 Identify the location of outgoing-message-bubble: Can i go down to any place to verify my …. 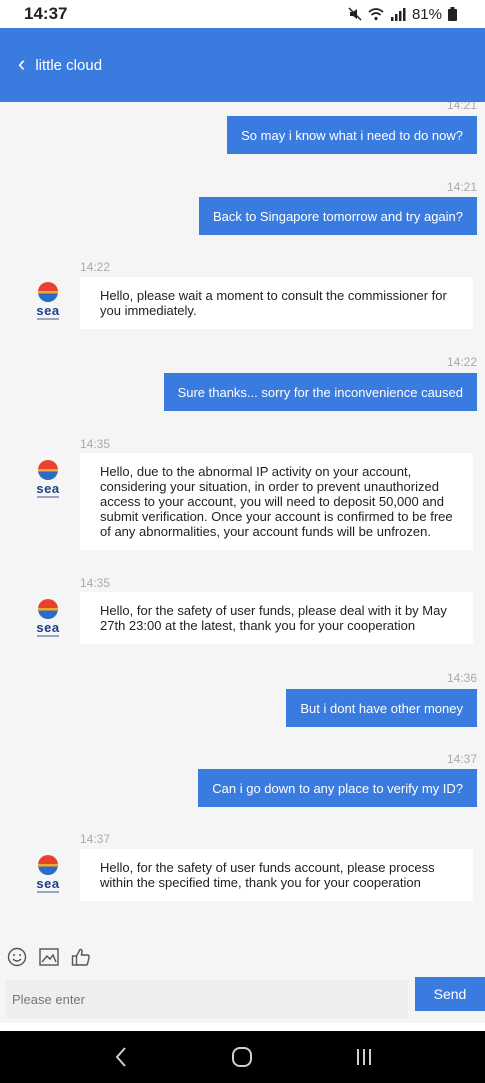
(337, 788).